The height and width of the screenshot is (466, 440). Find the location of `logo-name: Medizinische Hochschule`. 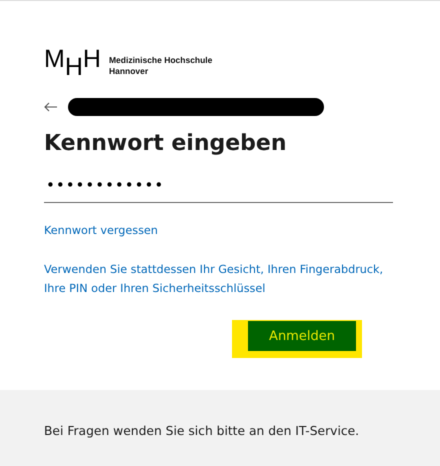

logo-name: Medizinische Hochschule is located at coordinates (160, 60).